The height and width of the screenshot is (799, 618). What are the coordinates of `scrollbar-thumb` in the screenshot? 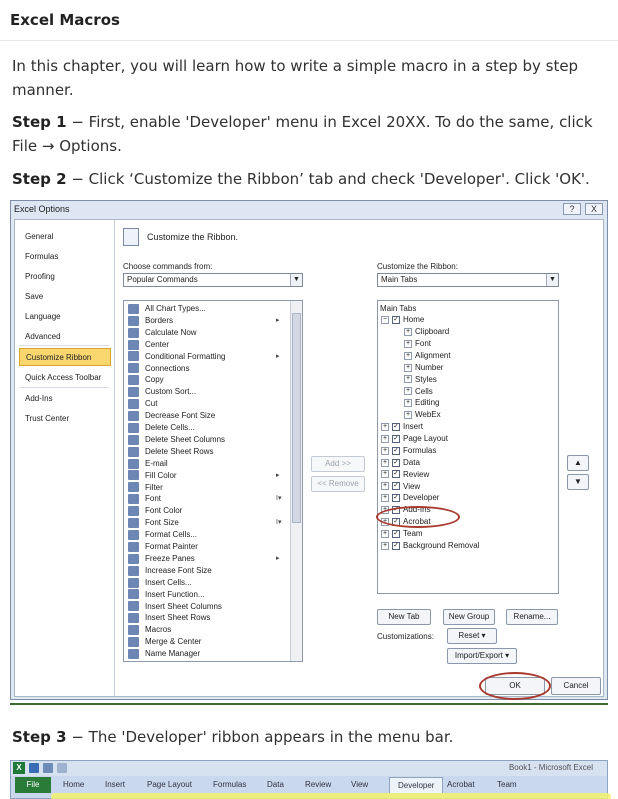 It's located at (296, 418).